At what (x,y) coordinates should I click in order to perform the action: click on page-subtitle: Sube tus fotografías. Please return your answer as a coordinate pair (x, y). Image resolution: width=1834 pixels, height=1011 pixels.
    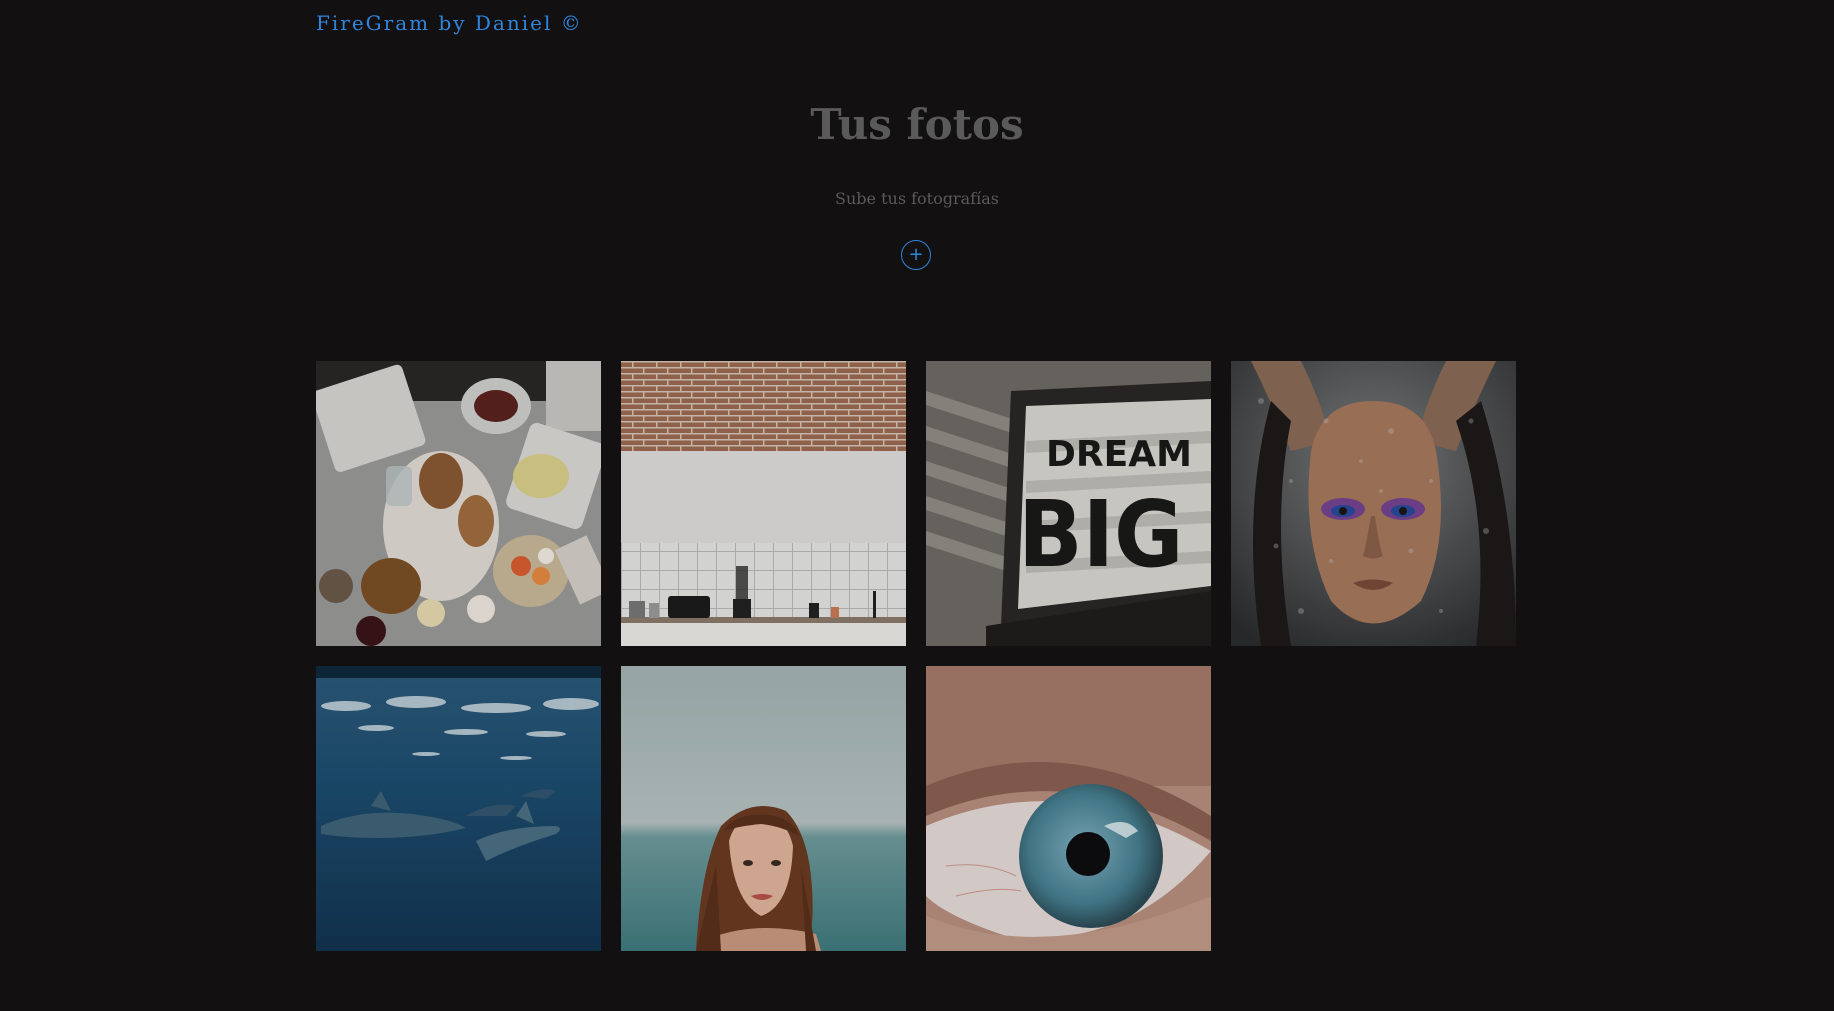
    Looking at the image, I should click on (917, 198).